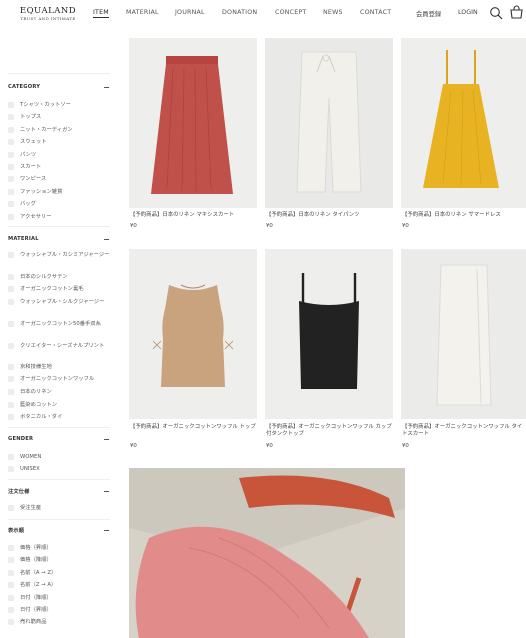 The height and width of the screenshot is (638, 526). Describe the element at coordinates (333, 12) in the screenshot. I see `nav-item-news: NEWS` at that location.